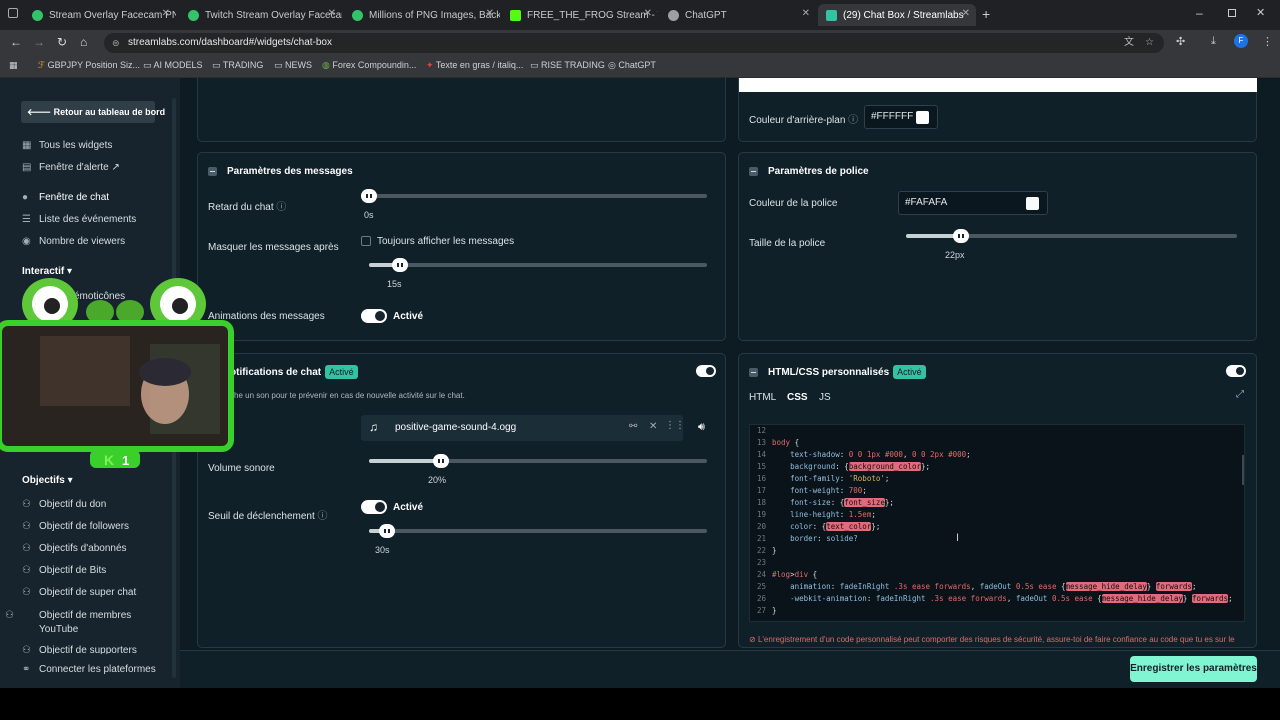 This screenshot has height=720, width=1280. What do you see at coordinates (762, 397) in the screenshot?
I see `tab-html: HTML` at bounding box center [762, 397].